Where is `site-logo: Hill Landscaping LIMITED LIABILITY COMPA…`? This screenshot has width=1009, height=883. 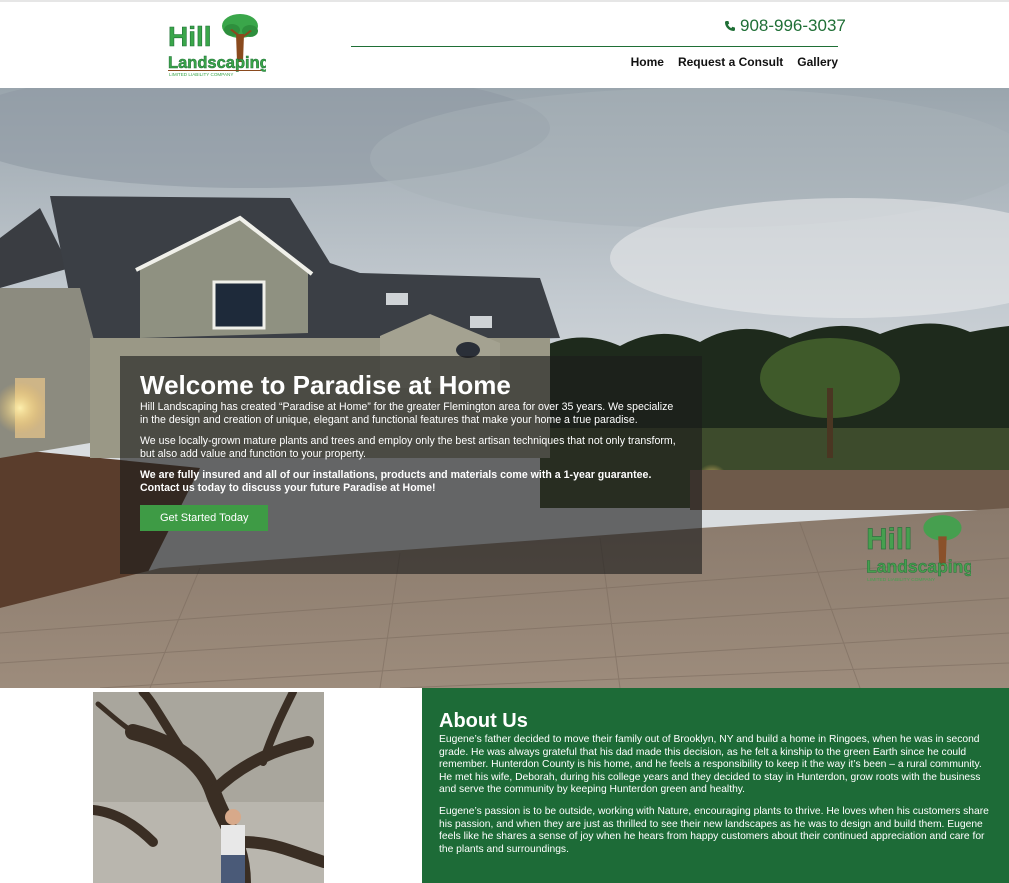 site-logo: Hill Landscaping LIMITED LIABILITY COMPA… is located at coordinates (216, 45).